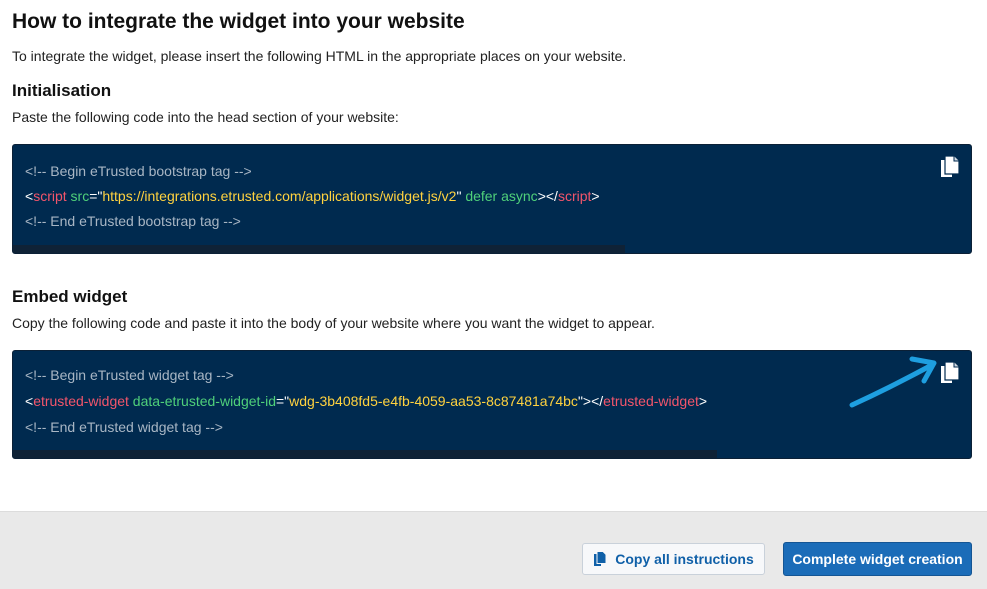 Image resolution: width=987 pixels, height=589 pixels. What do you see at coordinates (893, 382) in the screenshot?
I see `annotation-arrow-icon` at bounding box center [893, 382].